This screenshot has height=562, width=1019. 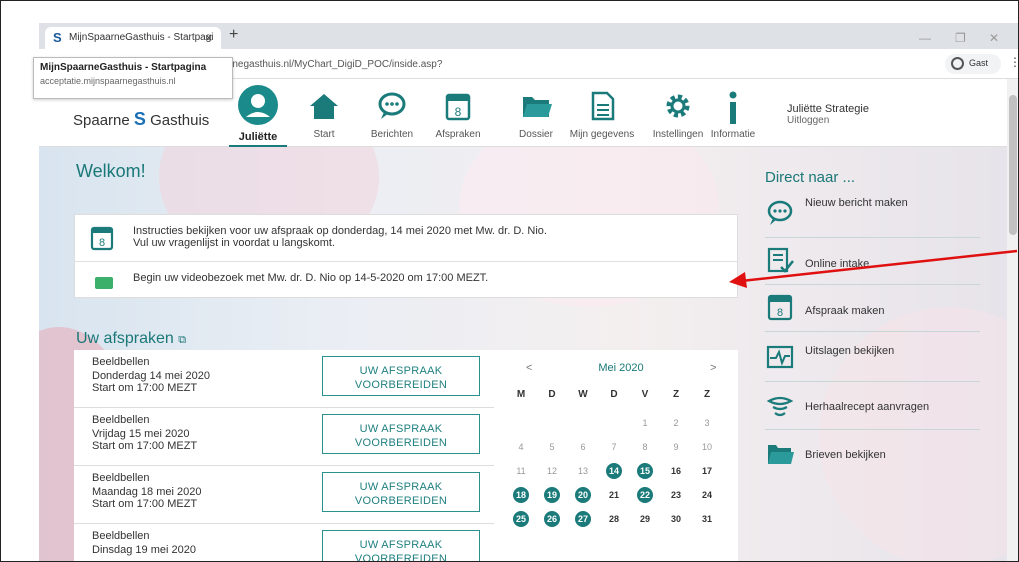 What do you see at coordinates (233, 35) in the screenshot?
I see `new-tab-button: +` at bounding box center [233, 35].